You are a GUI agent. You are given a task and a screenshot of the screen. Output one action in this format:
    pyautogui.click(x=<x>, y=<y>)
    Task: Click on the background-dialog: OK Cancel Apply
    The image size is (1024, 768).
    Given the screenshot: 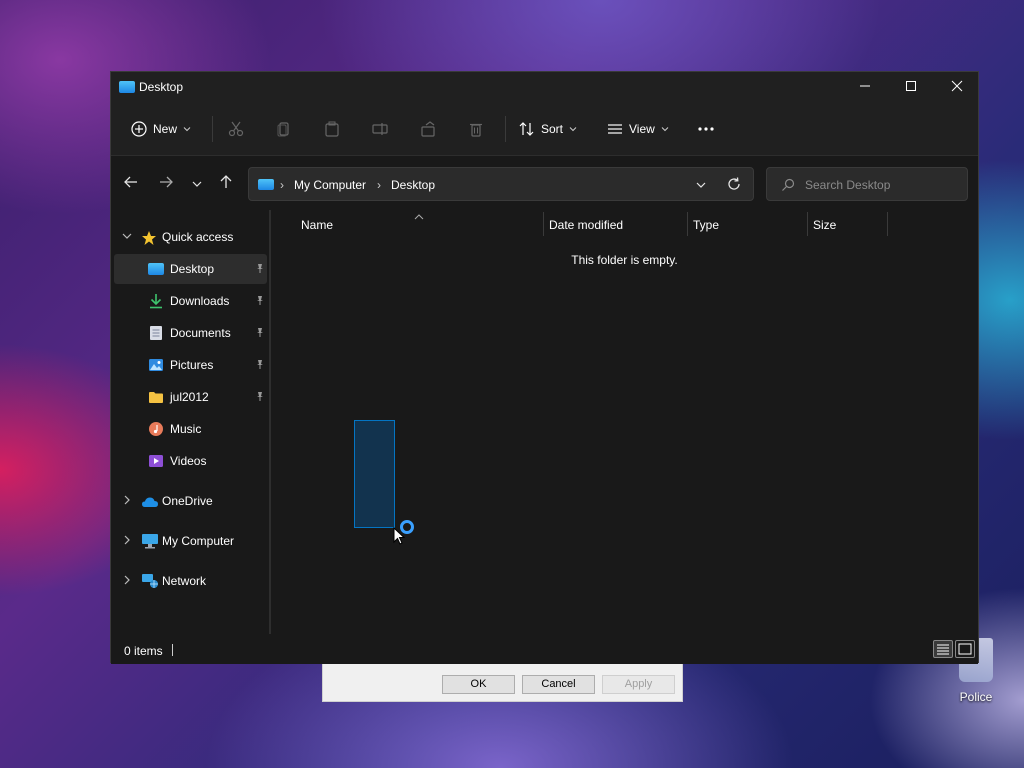 What is the action you would take?
    pyautogui.click(x=502, y=682)
    